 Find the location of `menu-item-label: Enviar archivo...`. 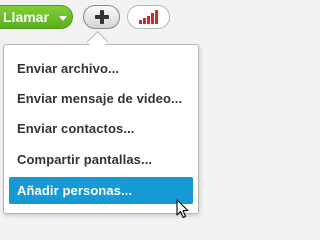

menu-item-label: Enviar archivo... is located at coordinates (68, 68).